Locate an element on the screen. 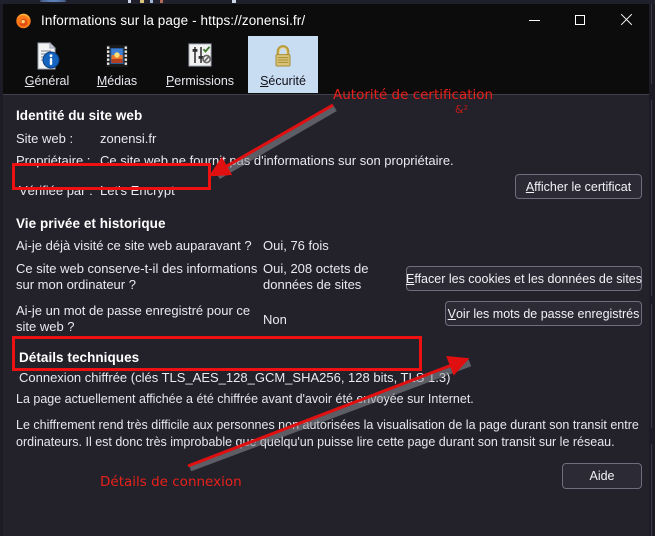 This screenshot has width=655, height=536. maximize-icon is located at coordinates (580, 20).